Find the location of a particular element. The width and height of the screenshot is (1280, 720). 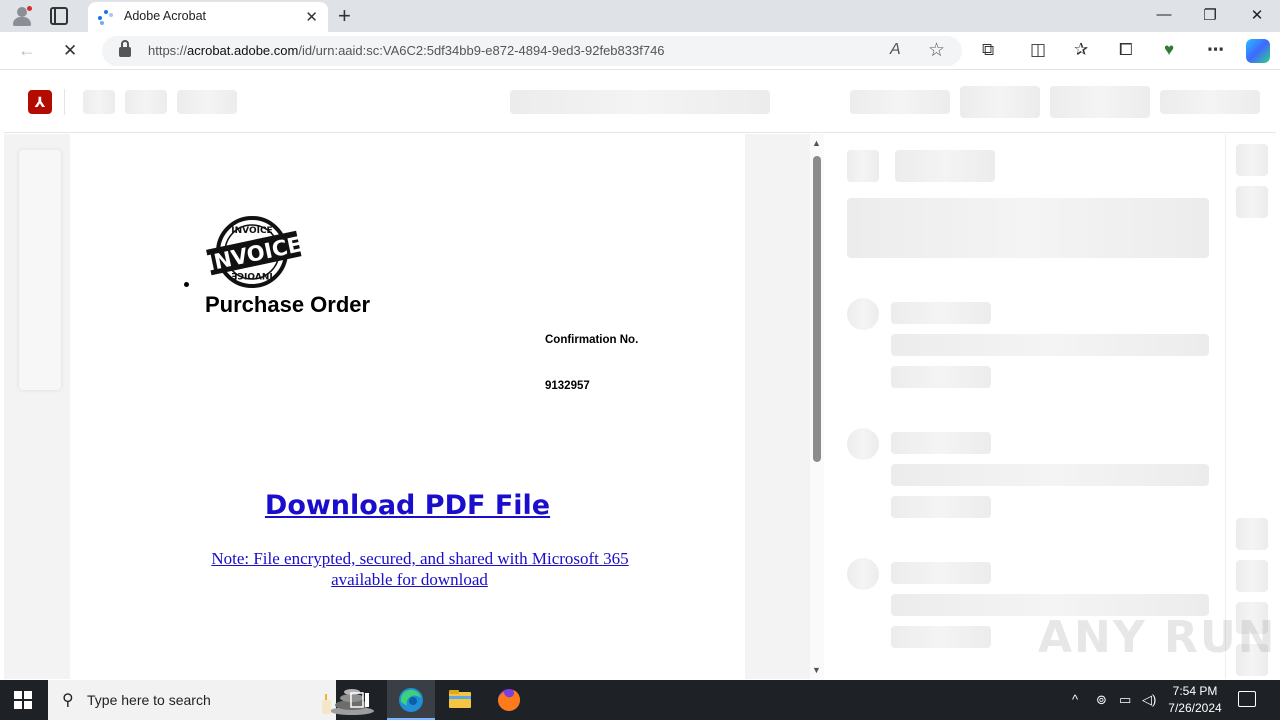

confirmation-label: Confirmation No. is located at coordinates (592, 340).